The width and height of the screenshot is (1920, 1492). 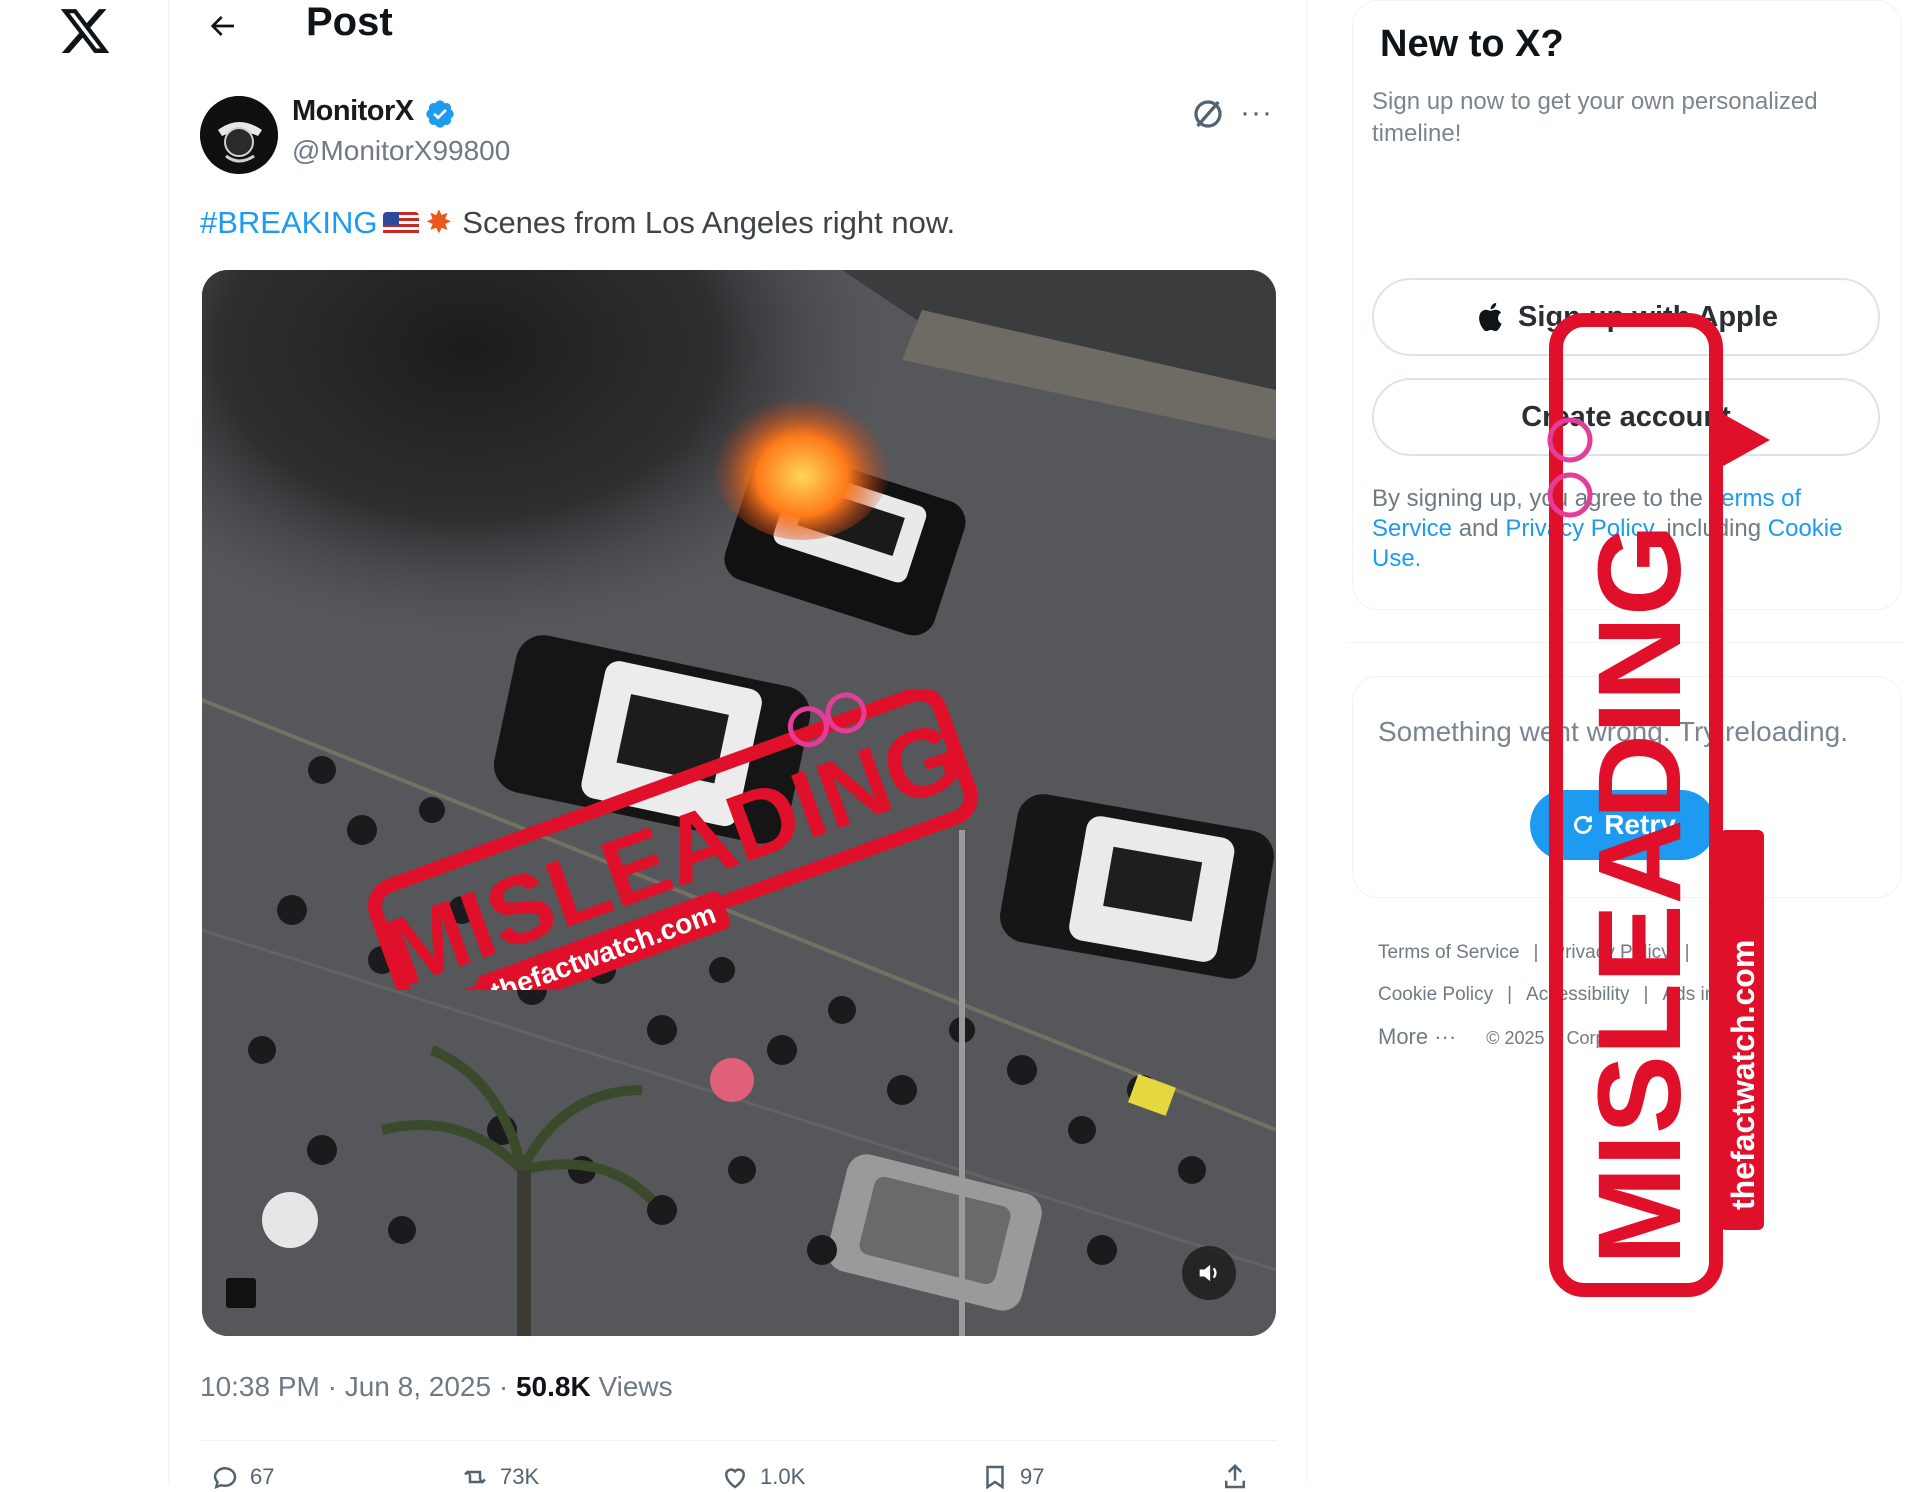 I want to click on avatar-image, so click(x=239, y=135).